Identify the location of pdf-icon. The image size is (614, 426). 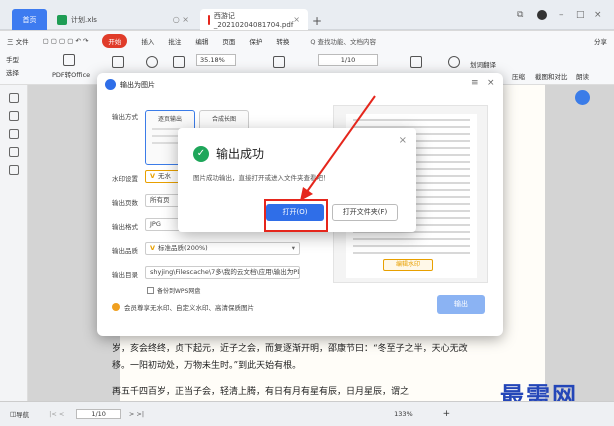
(209, 19).